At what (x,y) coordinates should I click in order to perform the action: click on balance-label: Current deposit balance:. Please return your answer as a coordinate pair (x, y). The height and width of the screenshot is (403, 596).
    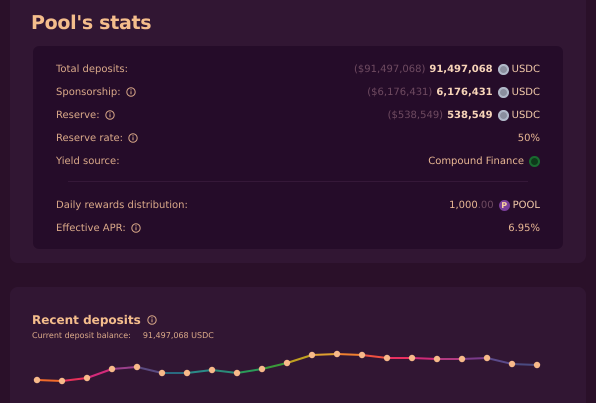
    Looking at the image, I should click on (81, 335).